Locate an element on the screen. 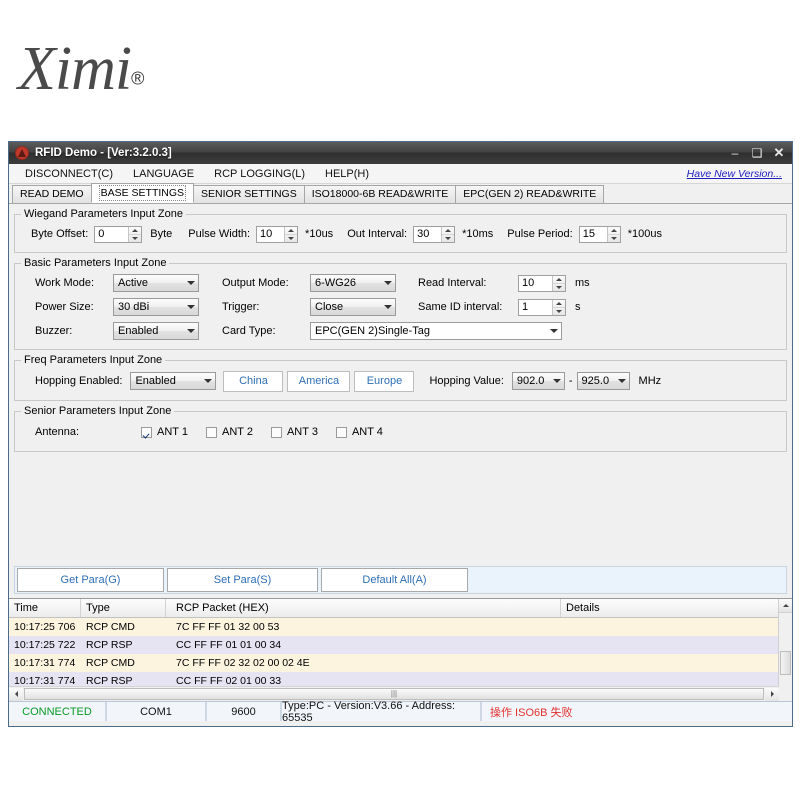  hopping-enabled-select: Enabled is located at coordinates (173, 381).